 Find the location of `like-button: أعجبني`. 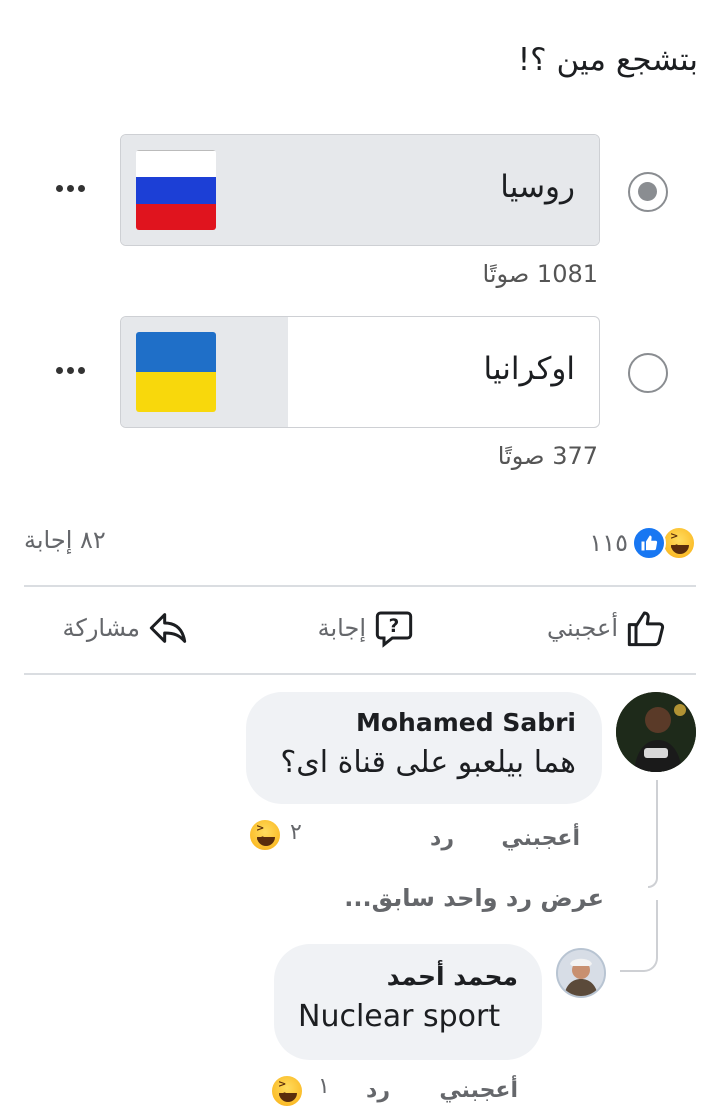

like-button: أعجبني is located at coordinates (606, 628).